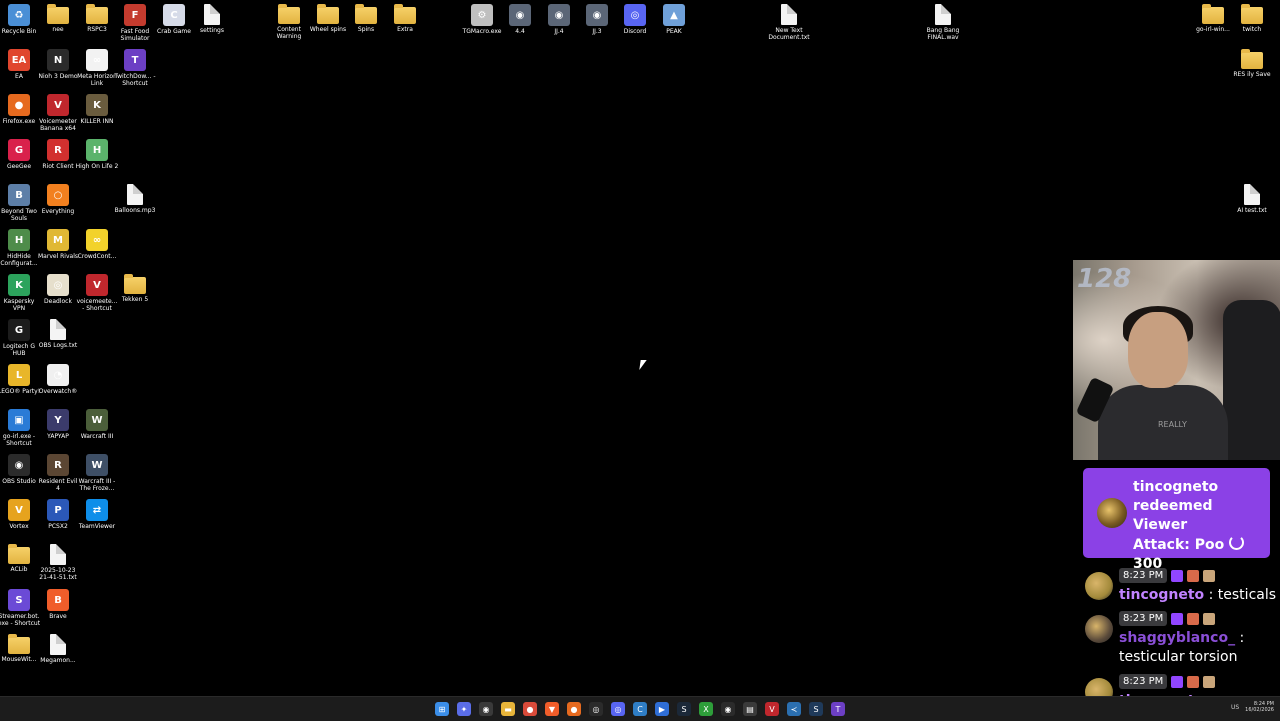  I want to click on desktop-icon: V Vortex, so click(20, 514).